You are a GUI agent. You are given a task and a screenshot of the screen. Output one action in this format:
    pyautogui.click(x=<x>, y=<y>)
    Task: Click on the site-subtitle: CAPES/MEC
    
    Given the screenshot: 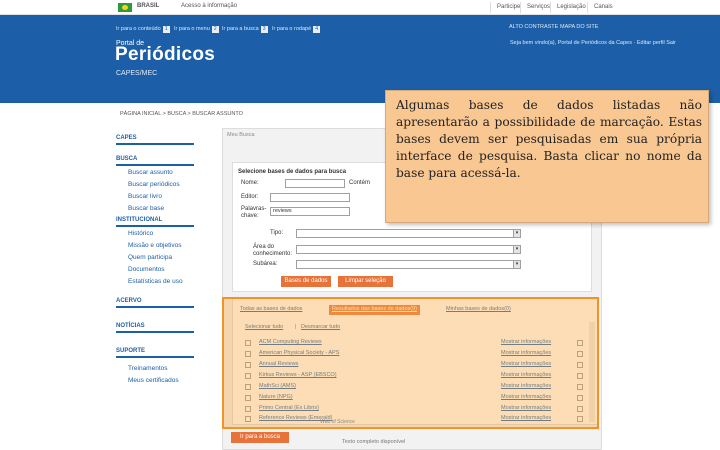 What is the action you would take?
    pyautogui.click(x=137, y=73)
    